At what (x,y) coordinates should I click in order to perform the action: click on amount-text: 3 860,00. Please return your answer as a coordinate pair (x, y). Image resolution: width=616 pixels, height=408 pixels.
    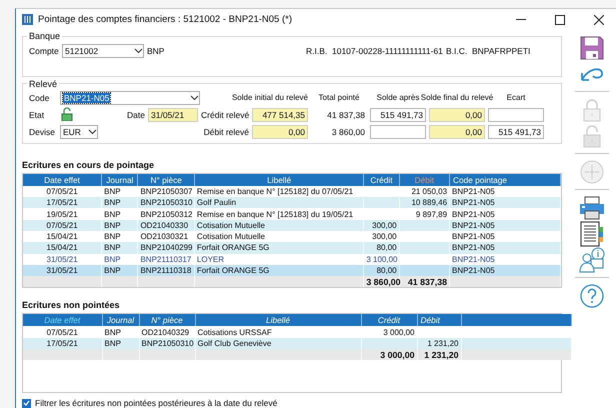
    Looking at the image, I should click on (348, 131).